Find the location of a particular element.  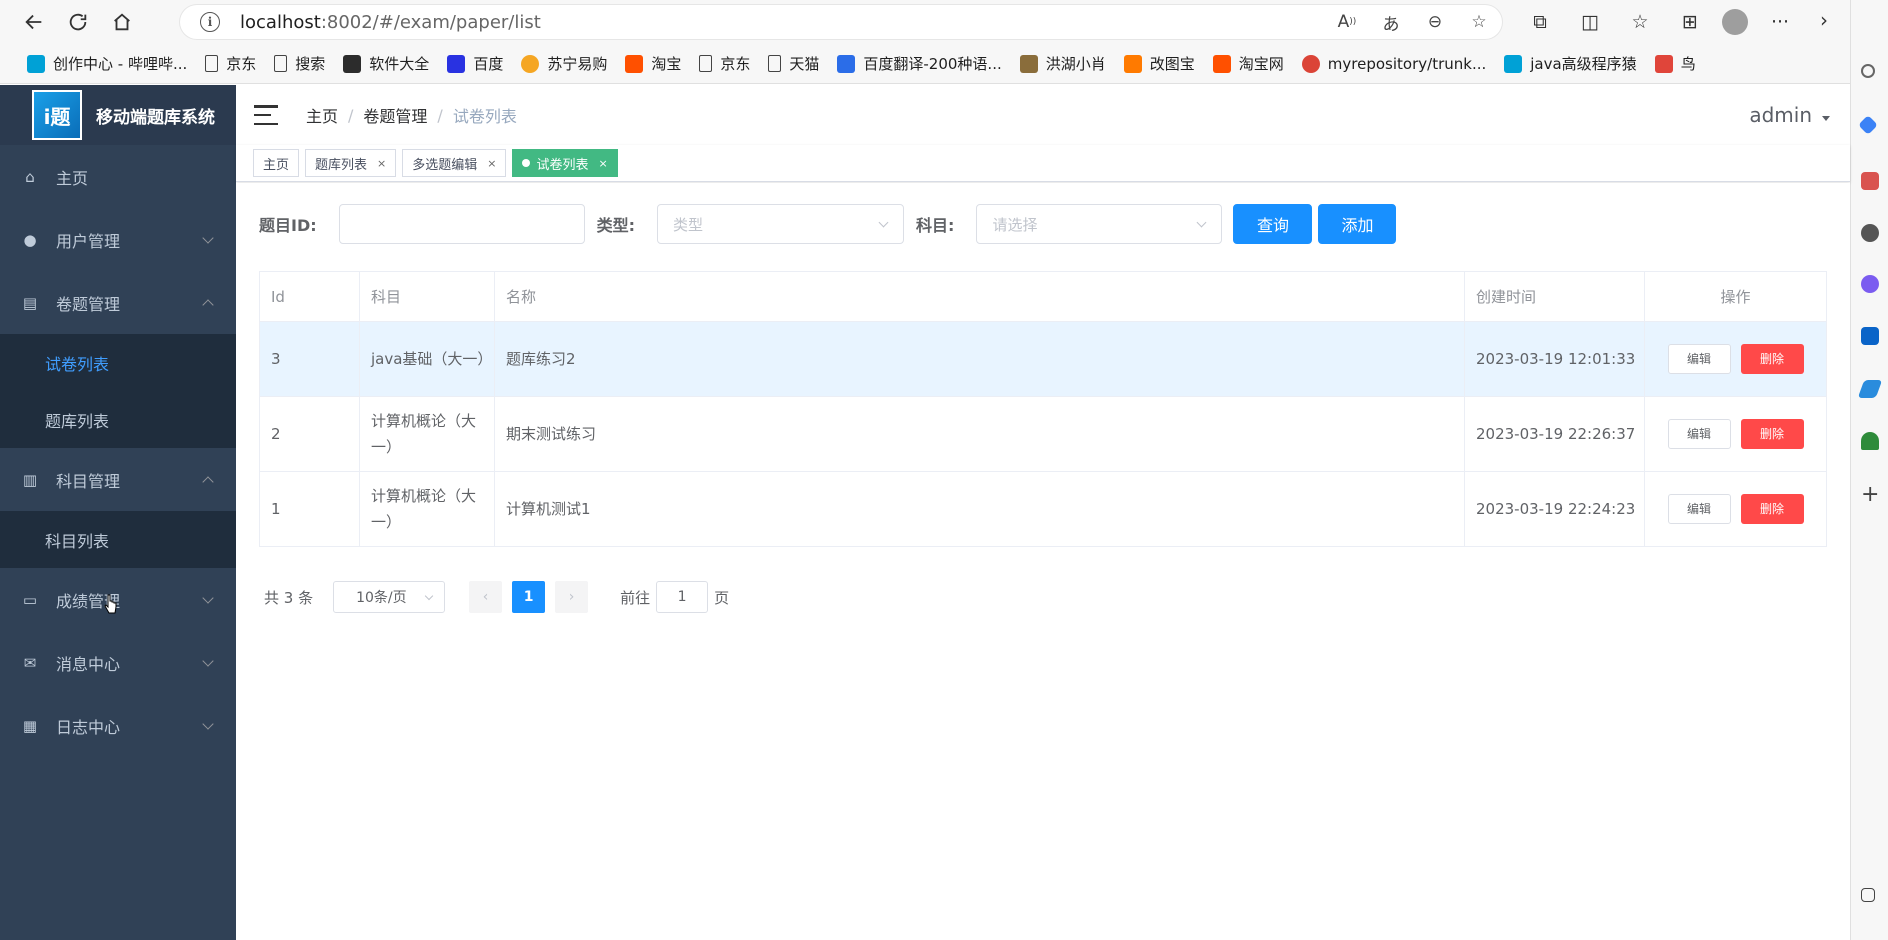

sidebar-item-paper-list: 试卷列表 is located at coordinates (118, 362).